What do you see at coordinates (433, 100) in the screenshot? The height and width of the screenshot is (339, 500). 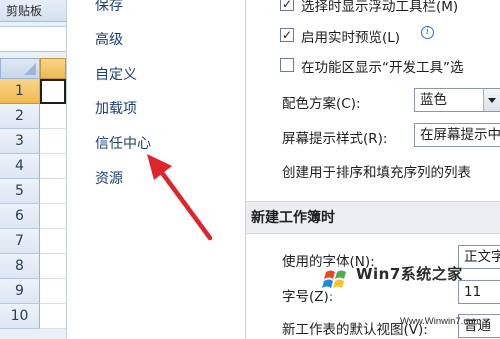 I see `color-scheme-value: 蓝色` at bounding box center [433, 100].